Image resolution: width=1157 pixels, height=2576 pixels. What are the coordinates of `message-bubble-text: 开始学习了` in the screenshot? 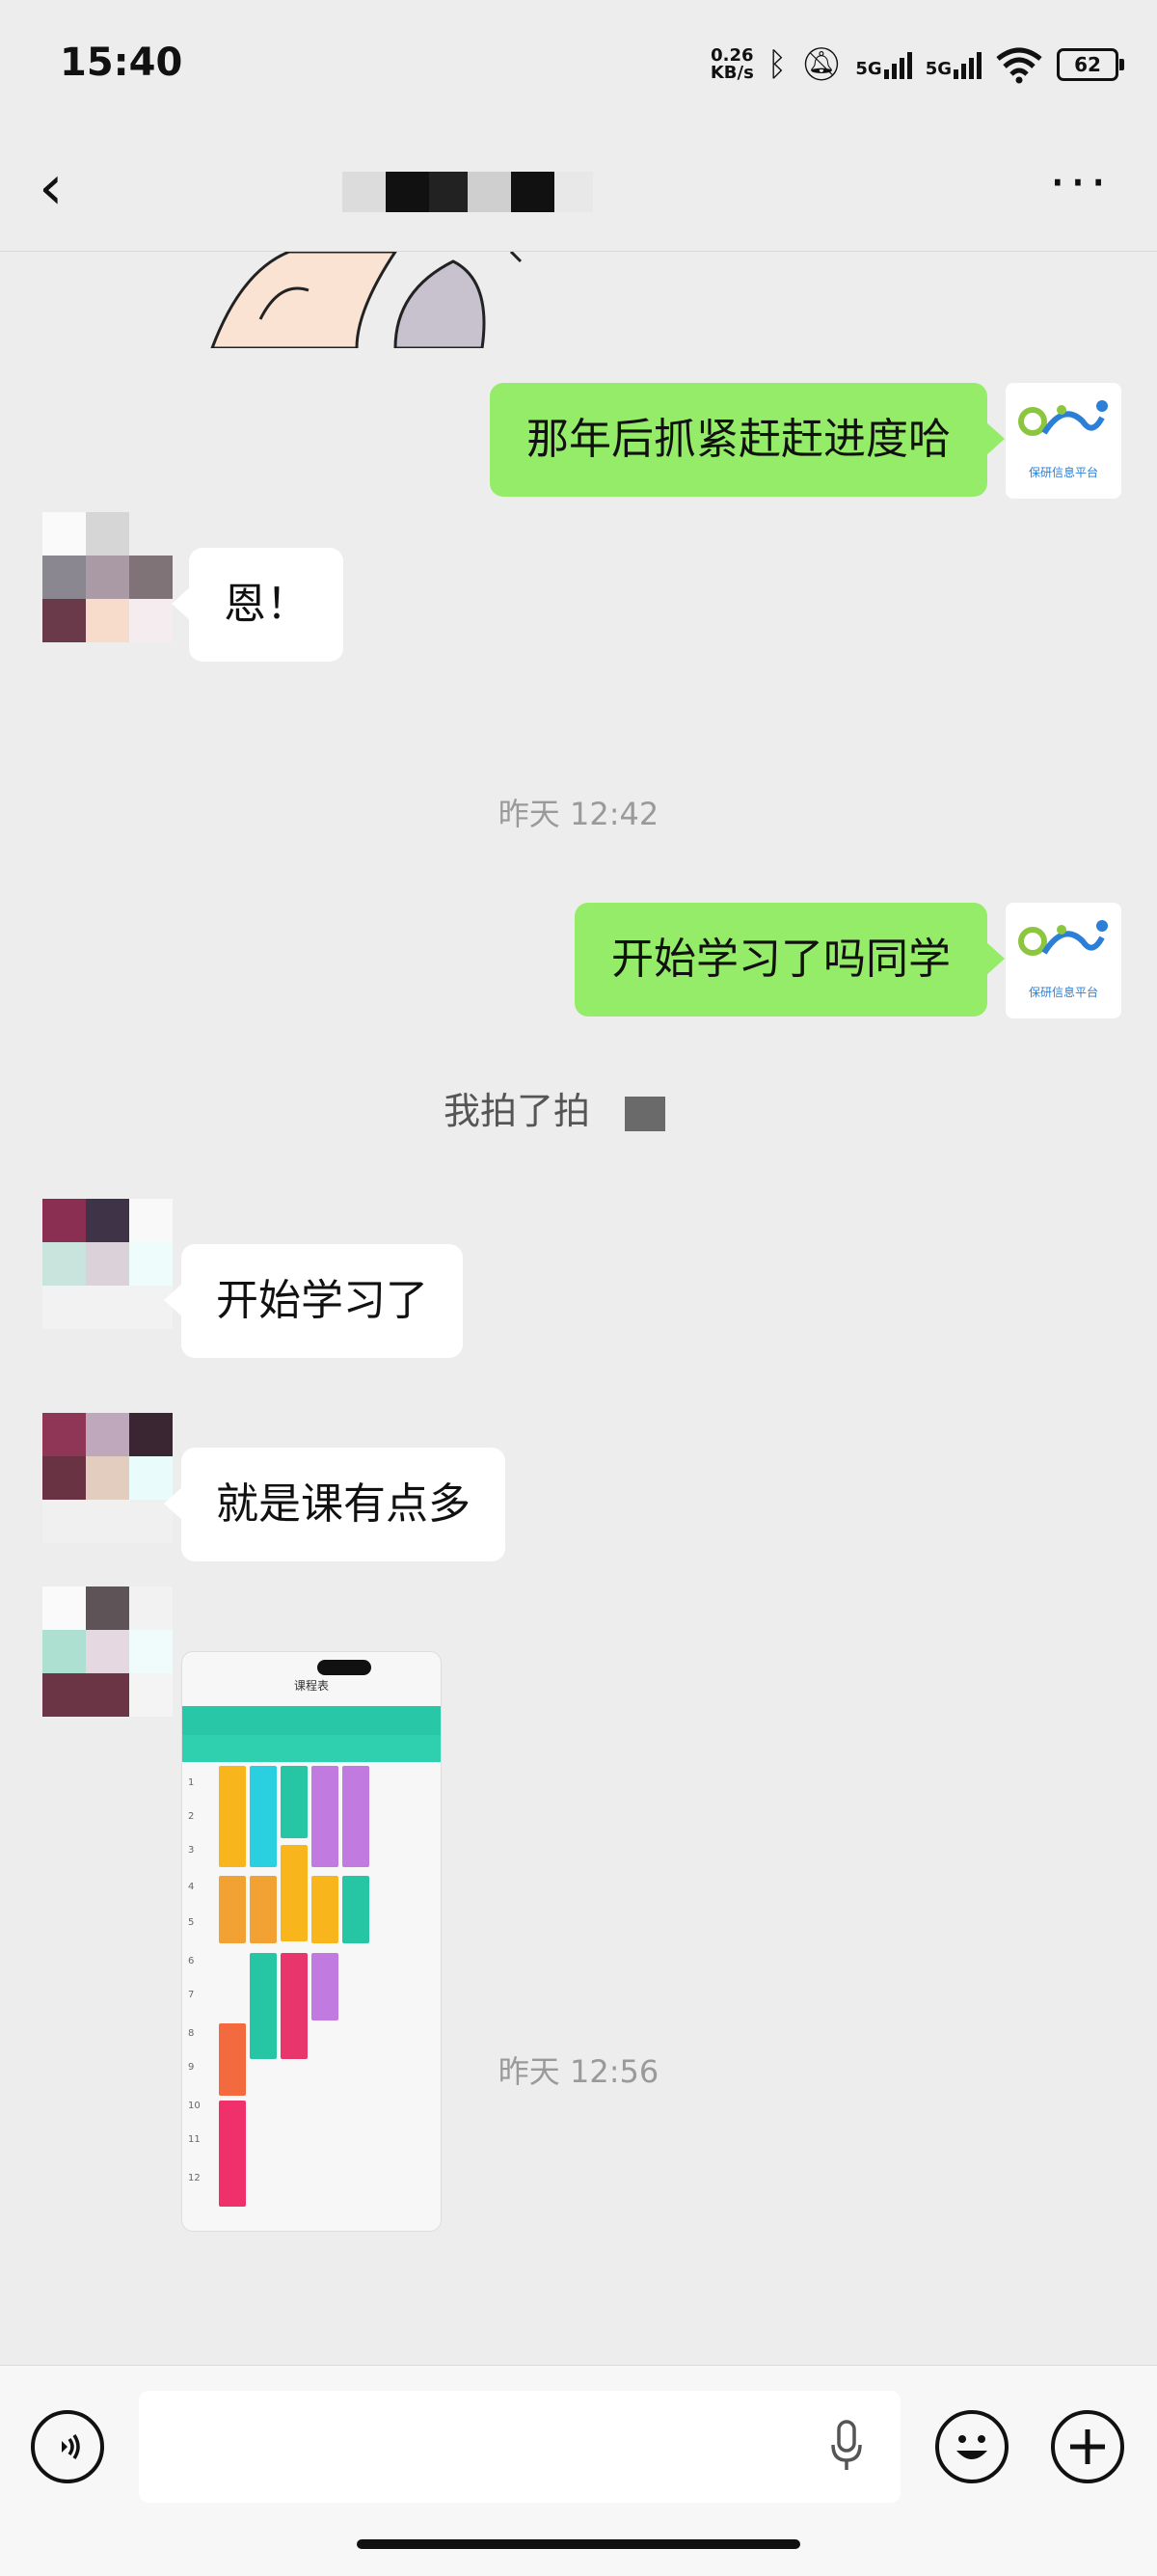 It's located at (313, 1301).